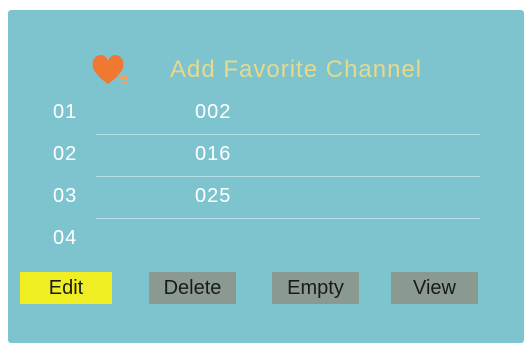  Describe the element at coordinates (65, 112) in the screenshot. I see `slot-number: 01` at that location.